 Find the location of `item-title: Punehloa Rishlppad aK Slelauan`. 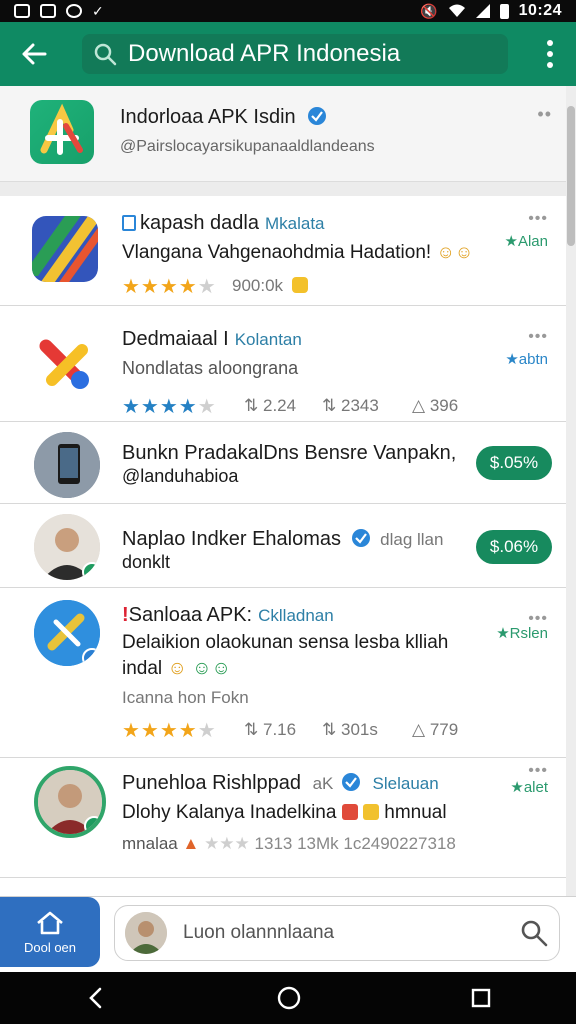

item-title: Punehloa Rishlppad aK Slelauan is located at coordinates (280, 783).